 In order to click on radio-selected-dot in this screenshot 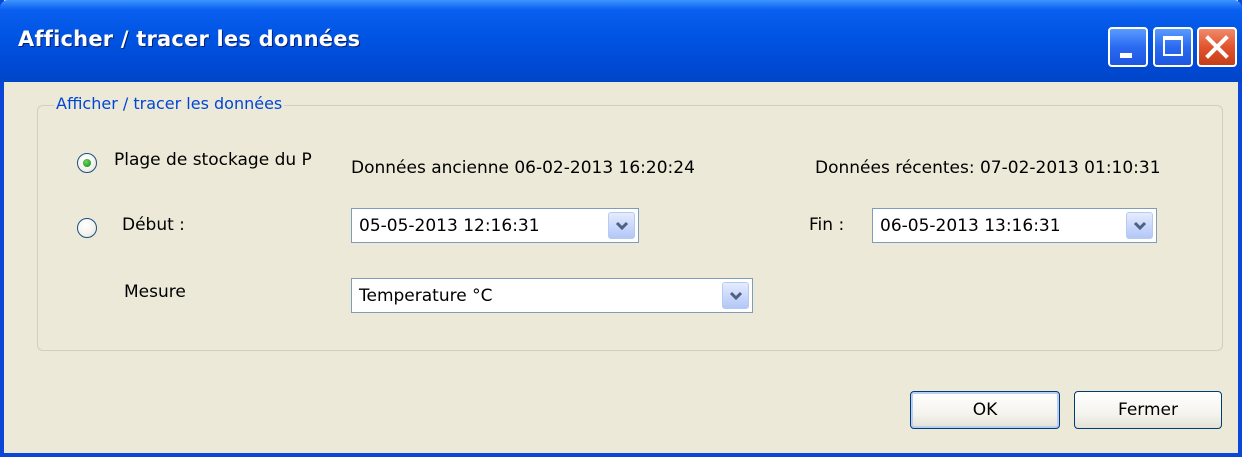, I will do `click(87, 163)`.